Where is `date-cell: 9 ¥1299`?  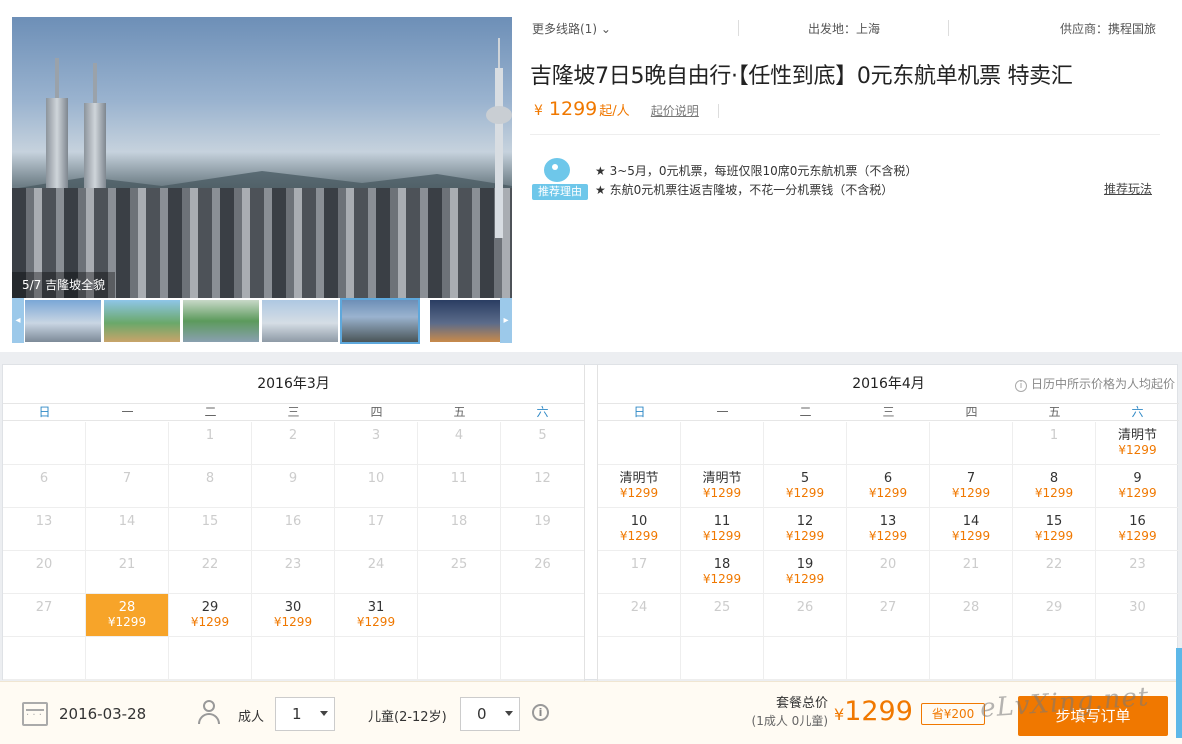 date-cell: 9 ¥1299 is located at coordinates (1137, 486).